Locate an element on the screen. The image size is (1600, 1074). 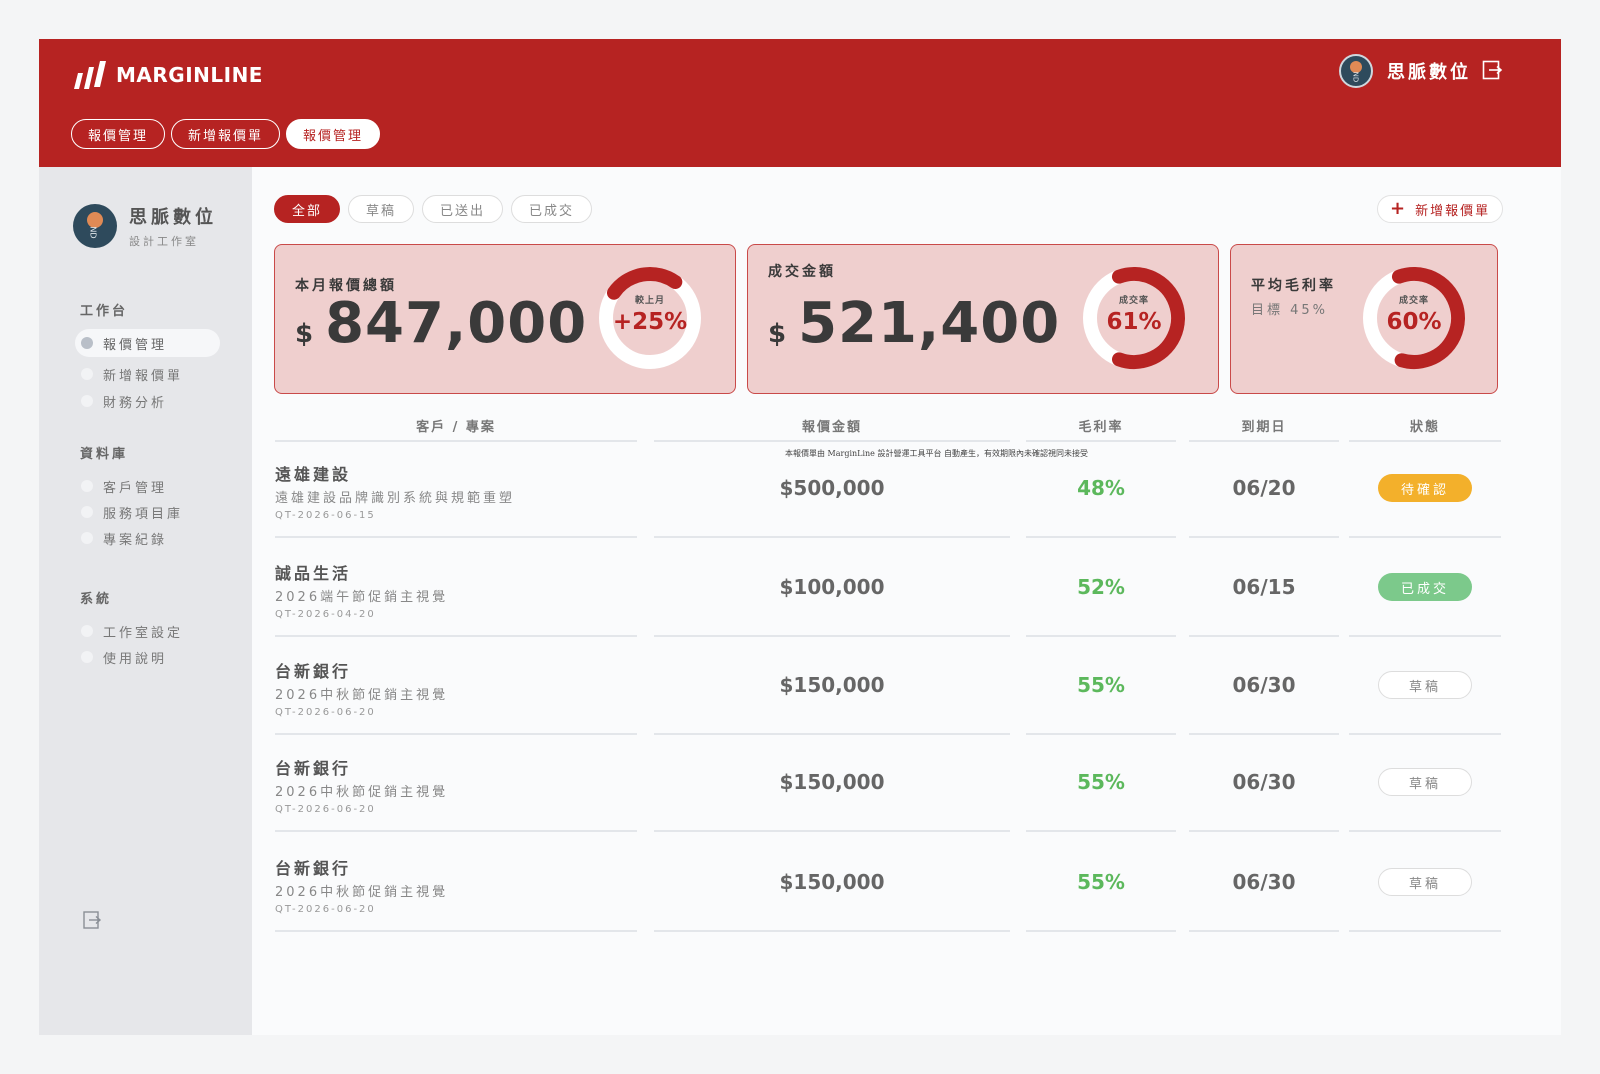
sidebar-item-label: 財務分析 is located at coordinates (135, 403).